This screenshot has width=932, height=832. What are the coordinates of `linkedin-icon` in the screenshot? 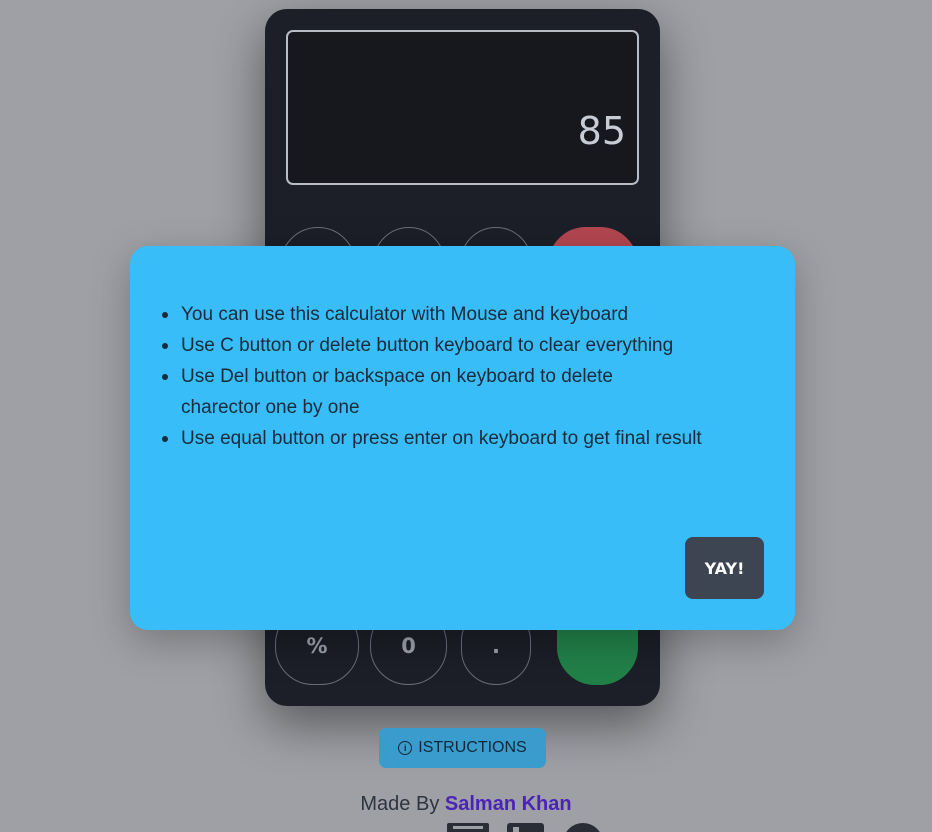 It's located at (525, 827).